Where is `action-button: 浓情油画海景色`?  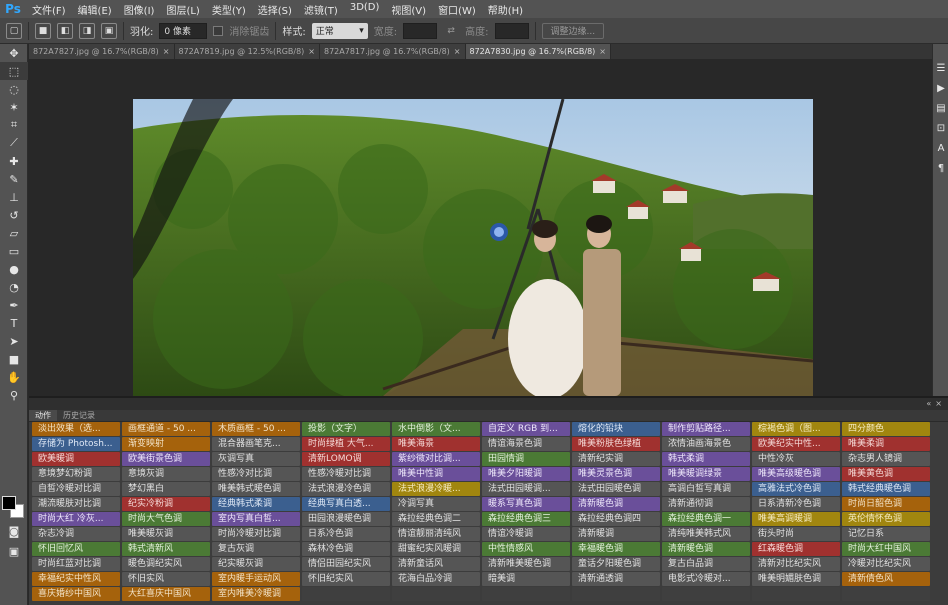 action-button: 浓情油画海景色 is located at coordinates (706, 444).